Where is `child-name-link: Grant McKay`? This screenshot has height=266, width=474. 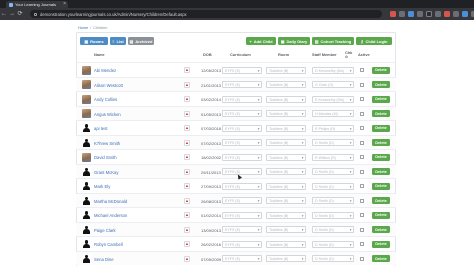
child-name-link: Grant McKay is located at coordinates (106, 172).